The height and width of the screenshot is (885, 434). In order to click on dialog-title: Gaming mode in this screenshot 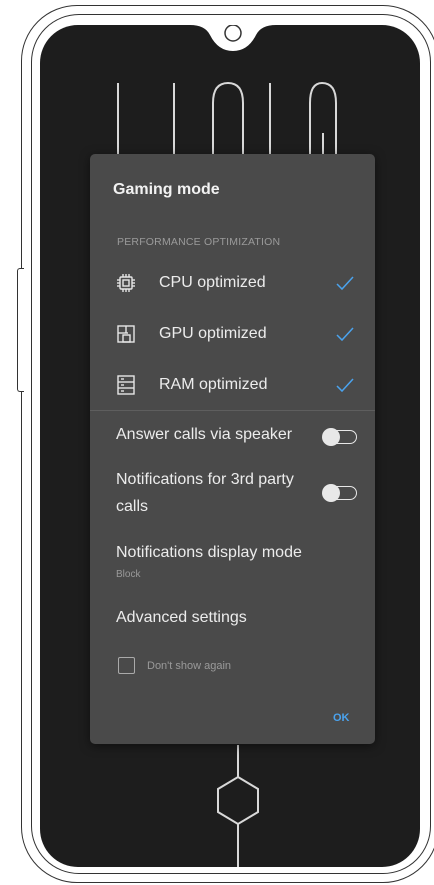, I will do `click(166, 189)`.